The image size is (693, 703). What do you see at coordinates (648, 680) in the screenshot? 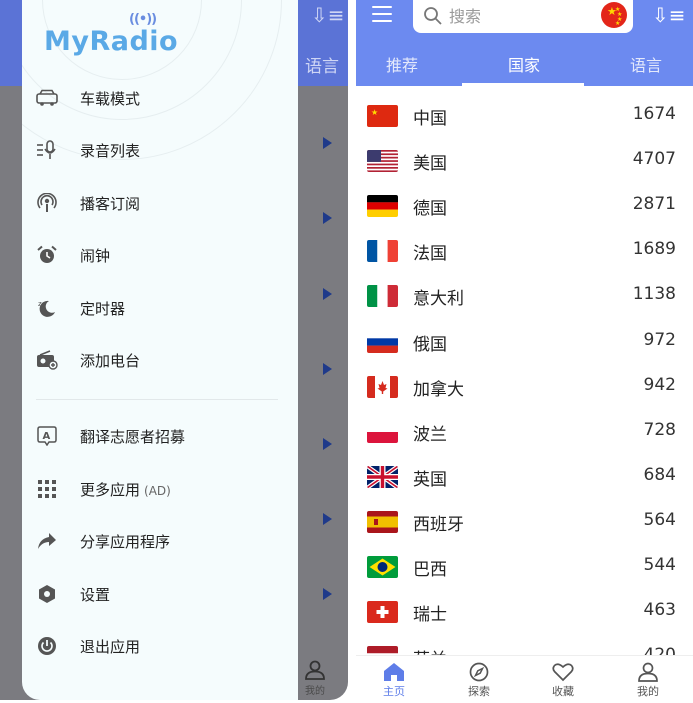
I see `nav-me: 我的` at bounding box center [648, 680].